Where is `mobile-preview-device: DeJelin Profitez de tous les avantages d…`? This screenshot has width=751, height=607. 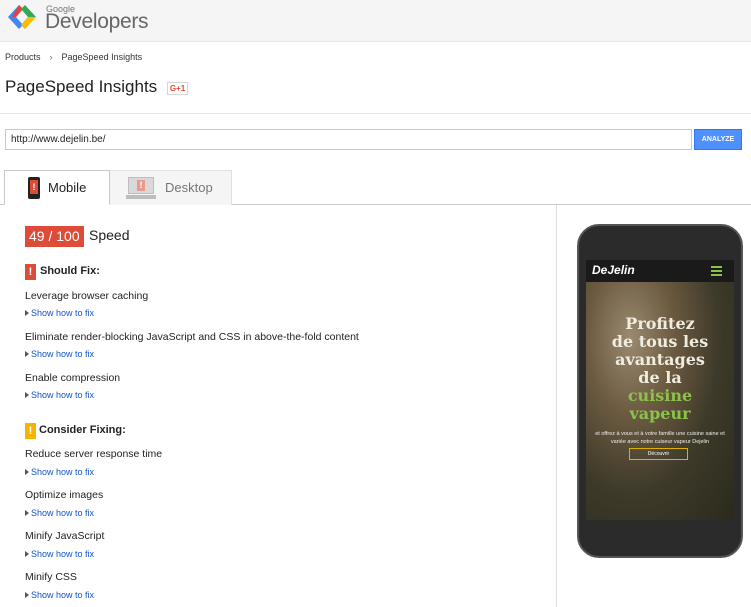
mobile-preview-device: DeJelin Profitez de tous les avantages d… is located at coordinates (660, 391).